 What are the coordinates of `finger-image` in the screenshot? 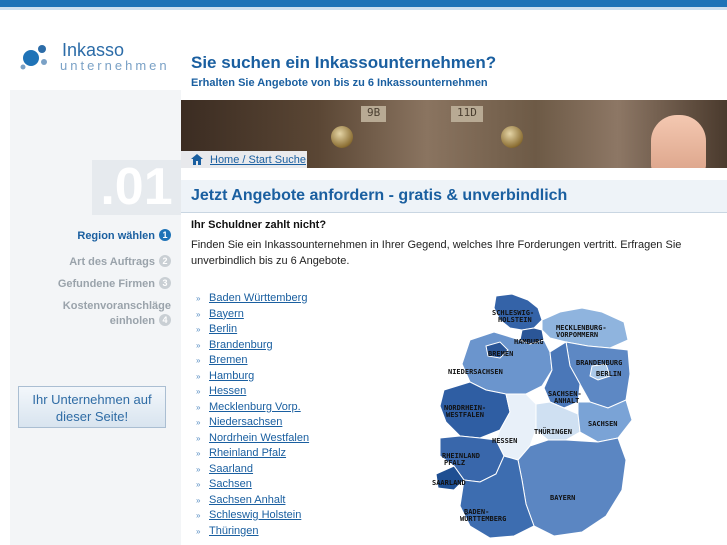 It's located at (678, 141).